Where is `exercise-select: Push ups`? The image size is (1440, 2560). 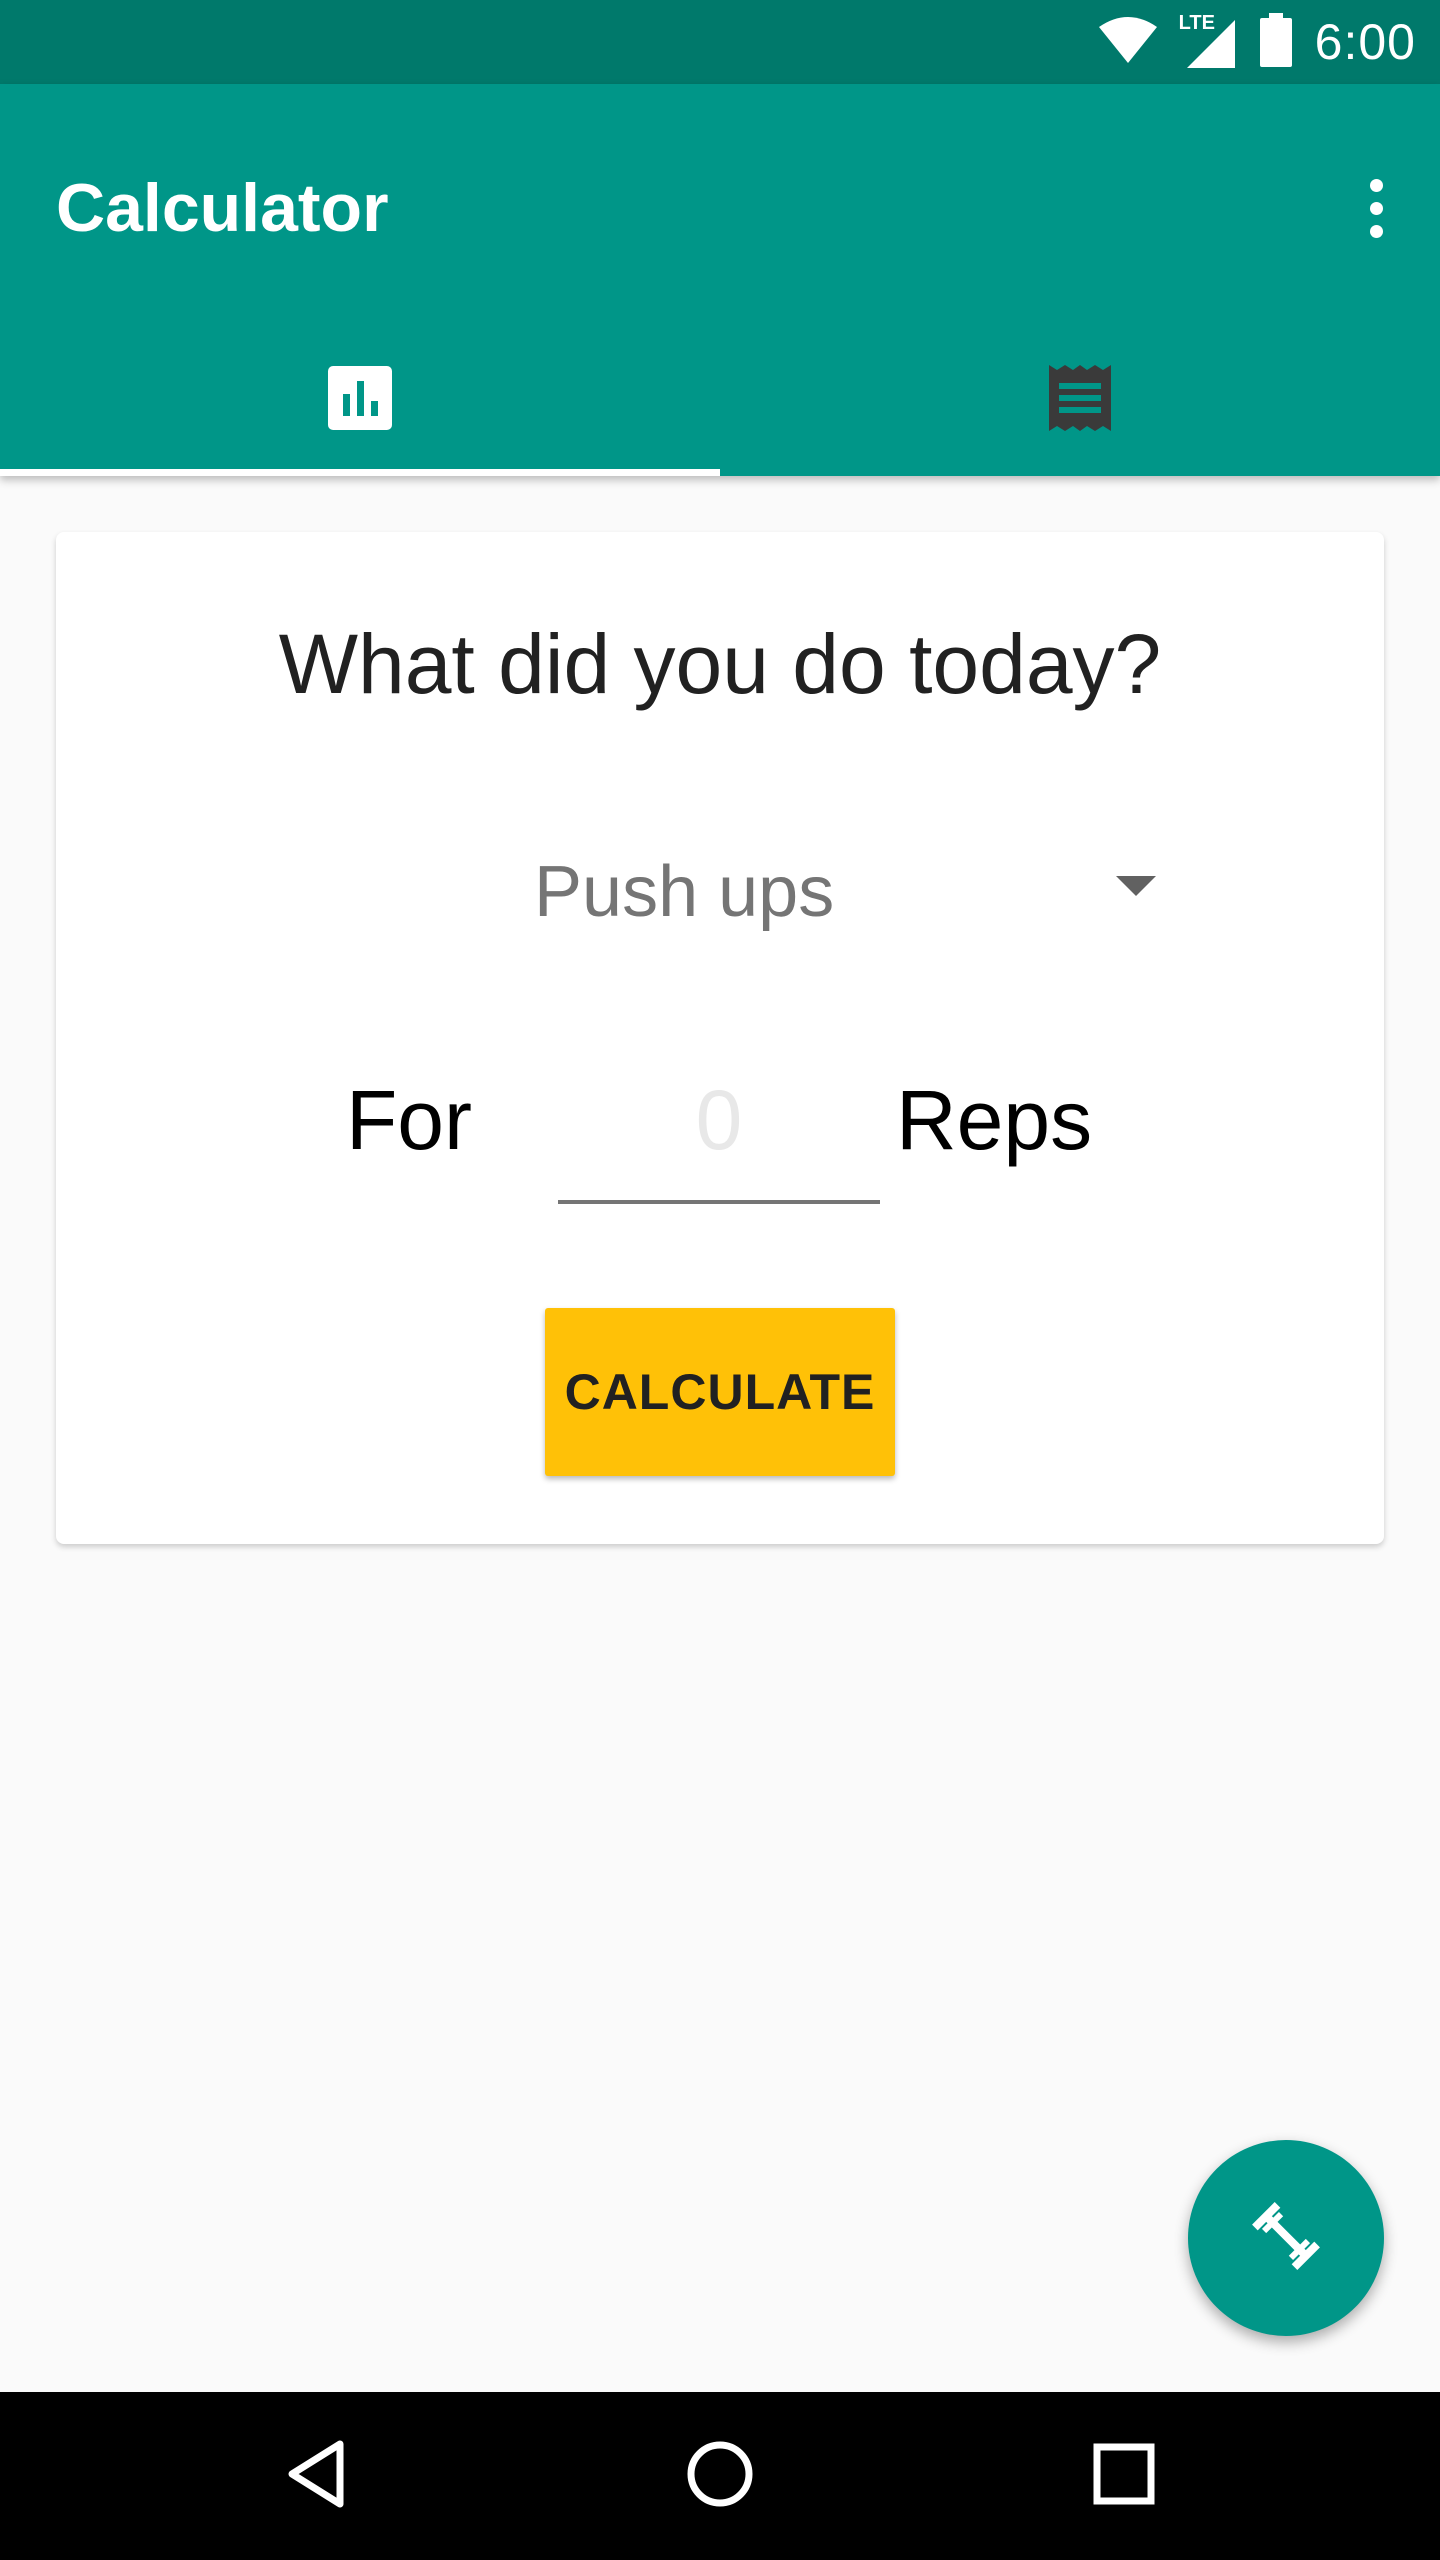
exercise-select: Push ups is located at coordinates (796, 892).